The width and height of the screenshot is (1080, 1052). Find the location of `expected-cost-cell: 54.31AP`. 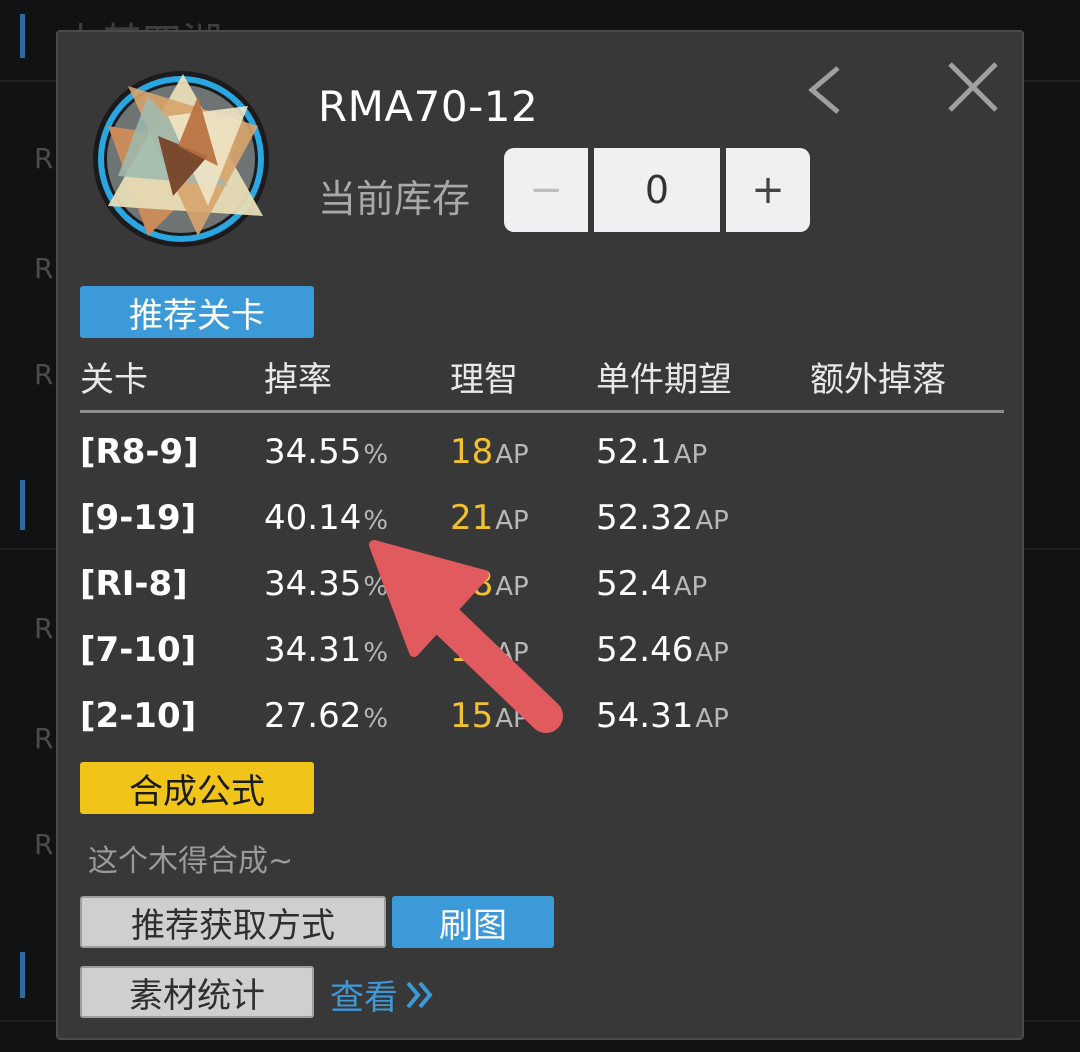

expected-cost-cell: 54.31AP is located at coordinates (662, 716).